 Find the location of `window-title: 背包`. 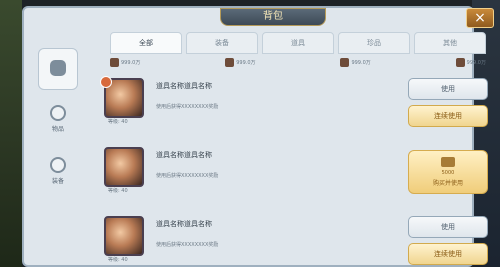

window-title: 背包 is located at coordinates (273, 17).